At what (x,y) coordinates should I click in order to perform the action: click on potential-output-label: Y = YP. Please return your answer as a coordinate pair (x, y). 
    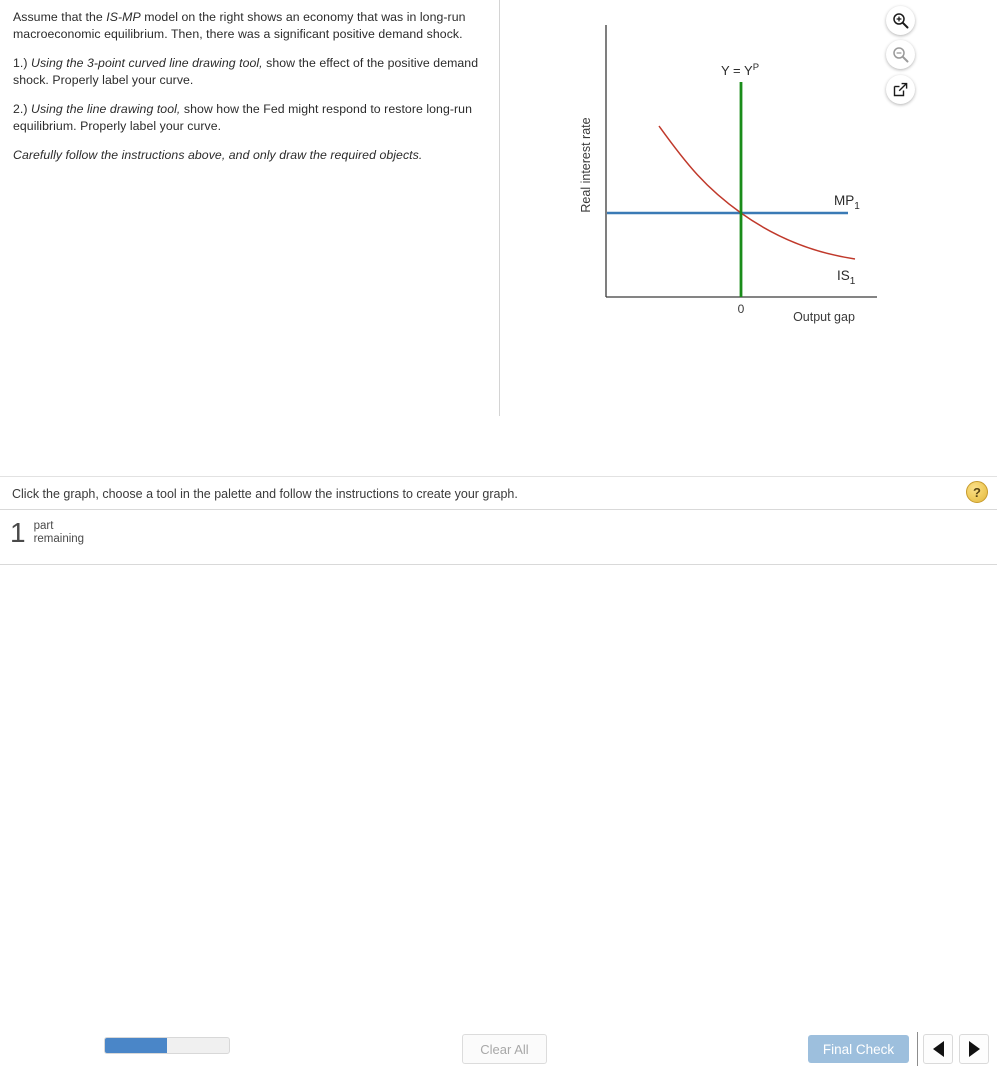
    Looking at the image, I should click on (740, 70).